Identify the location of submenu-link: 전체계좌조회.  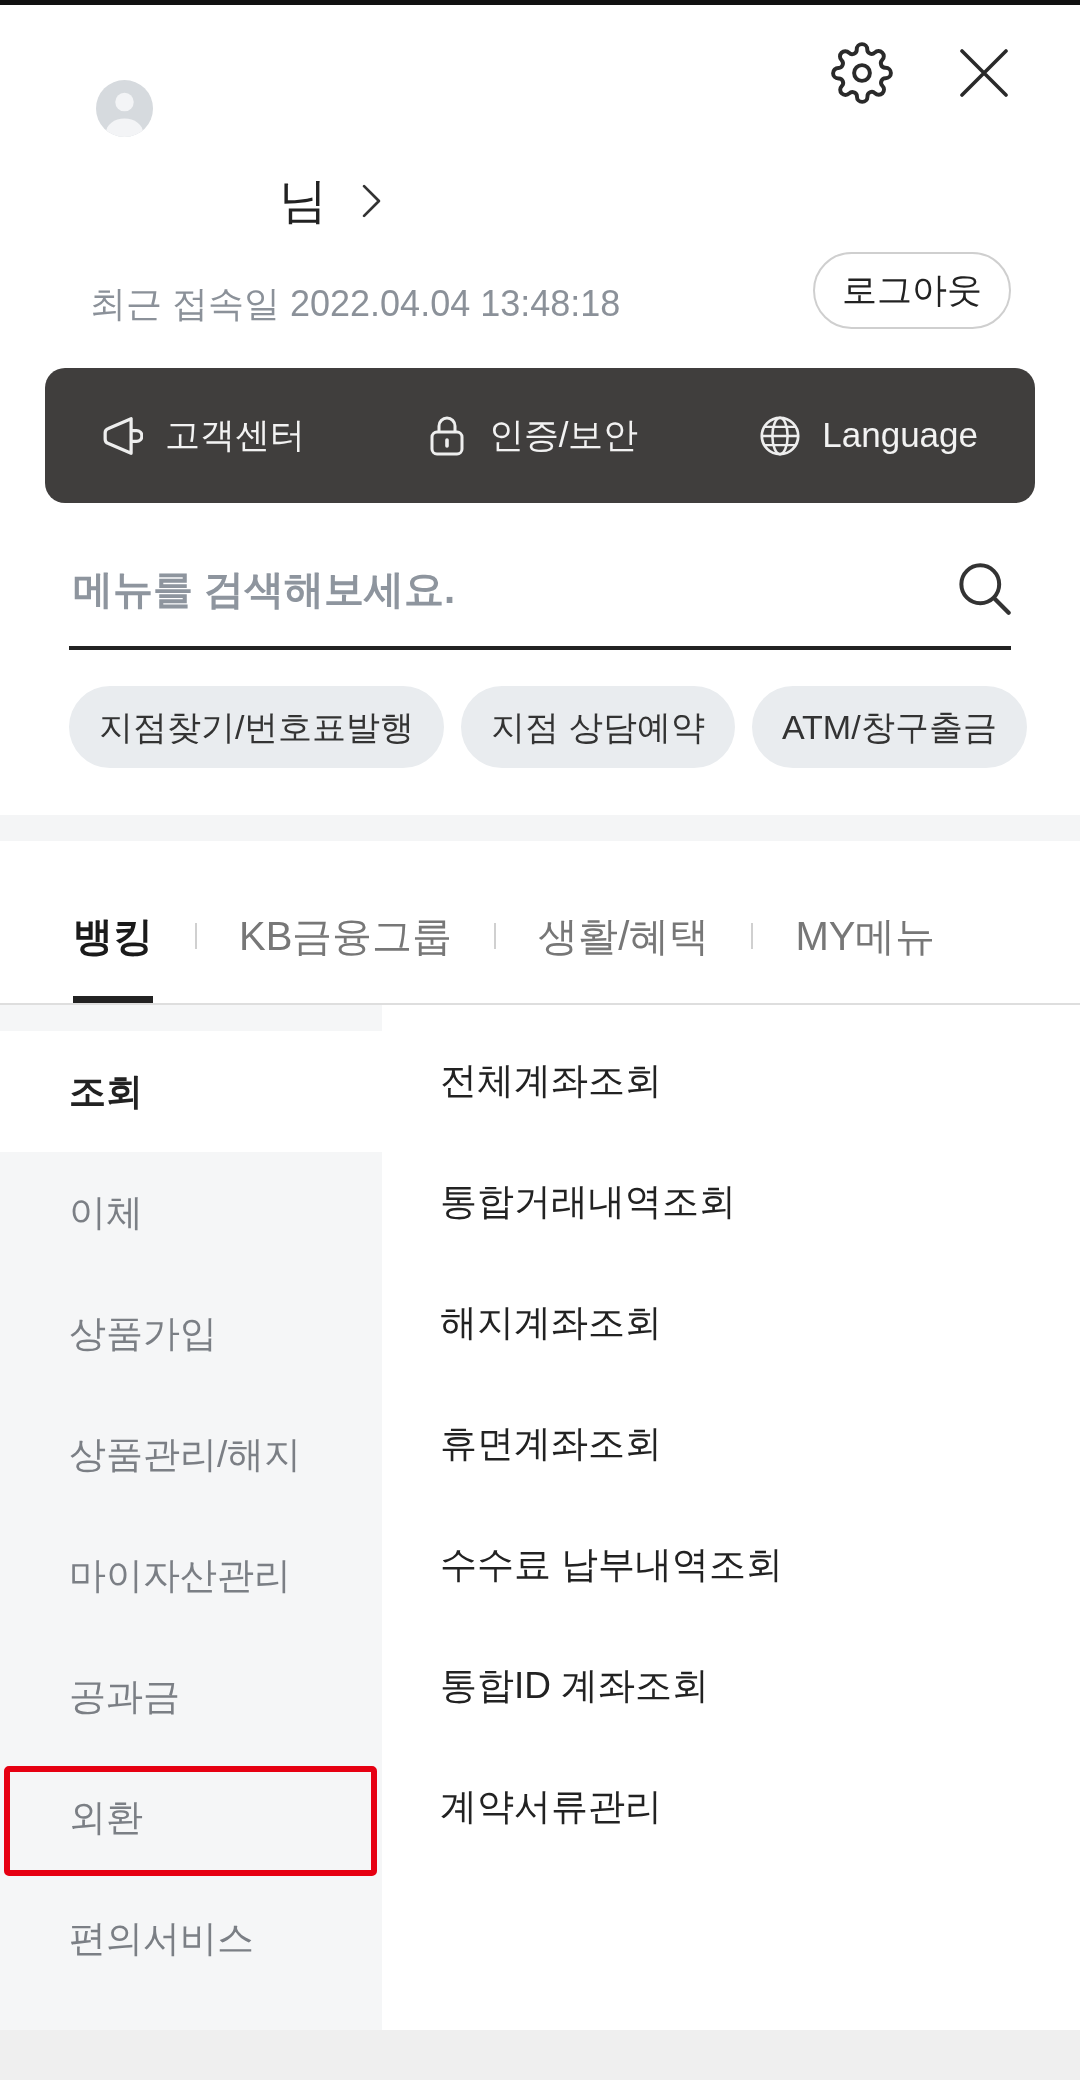
(551, 1080).